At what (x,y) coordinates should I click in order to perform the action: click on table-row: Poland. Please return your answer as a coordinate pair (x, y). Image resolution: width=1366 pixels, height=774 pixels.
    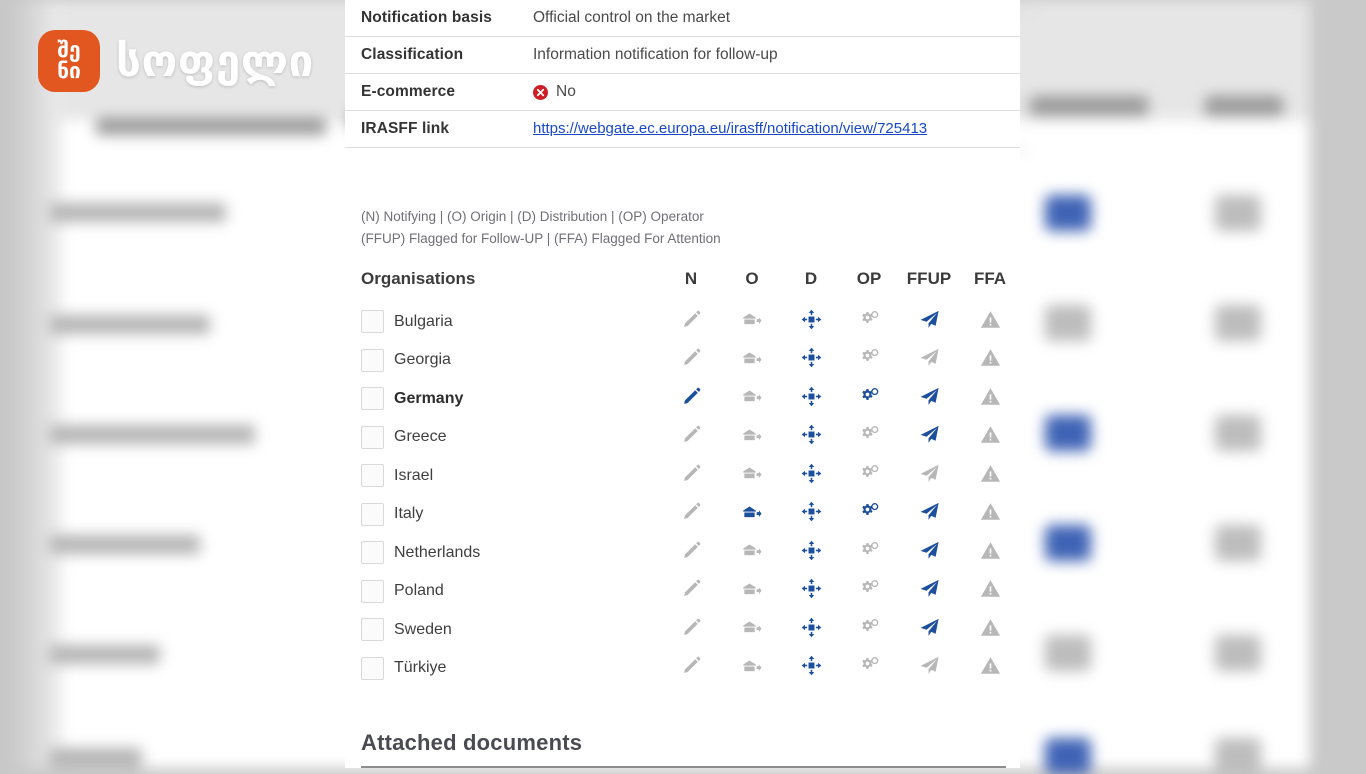
    Looking at the image, I should click on (682, 591).